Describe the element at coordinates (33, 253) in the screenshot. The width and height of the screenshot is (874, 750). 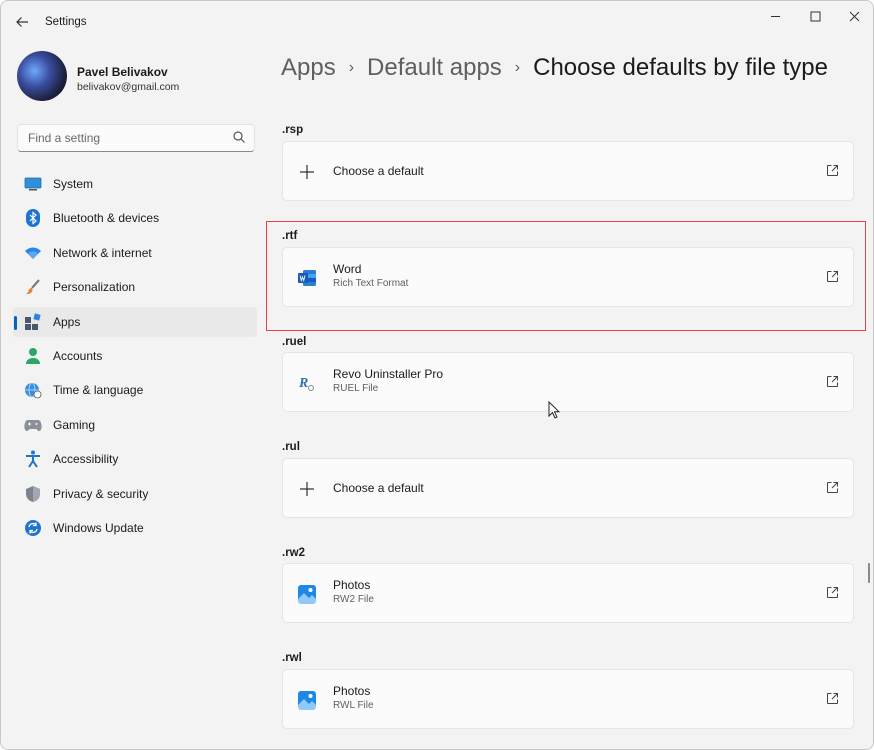
I see `wifi-icon` at that location.